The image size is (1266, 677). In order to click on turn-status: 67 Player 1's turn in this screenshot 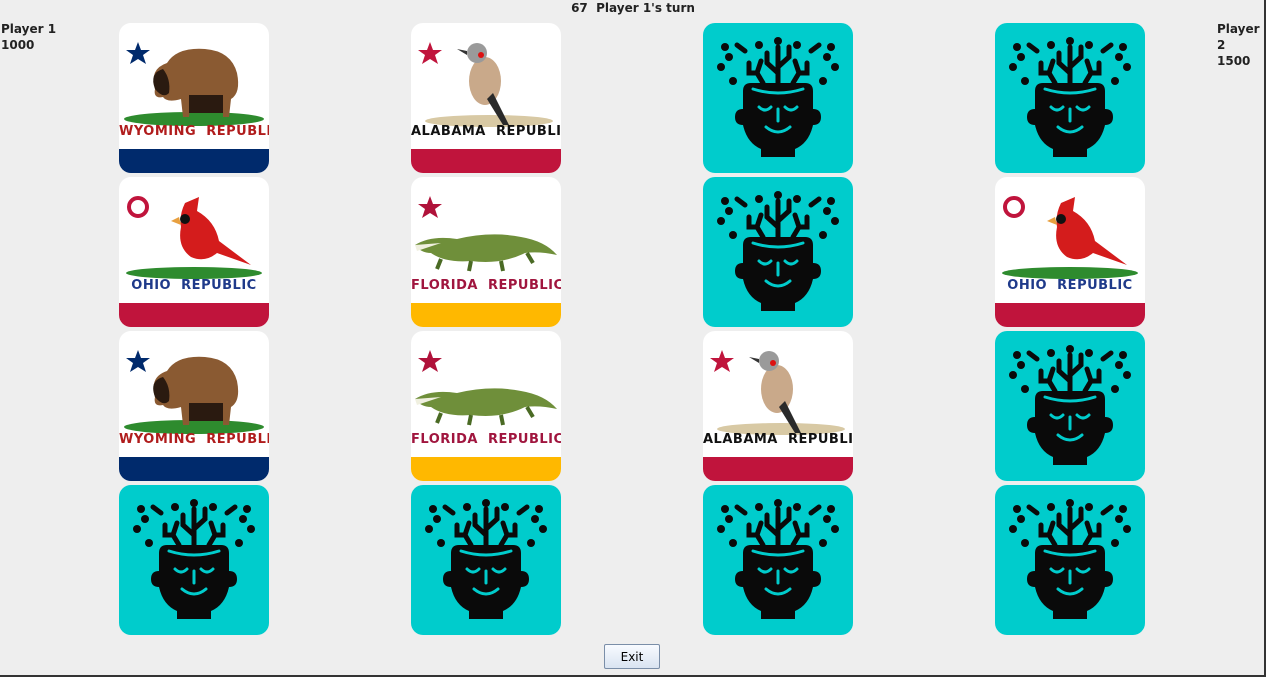, I will do `click(633, 8)`.